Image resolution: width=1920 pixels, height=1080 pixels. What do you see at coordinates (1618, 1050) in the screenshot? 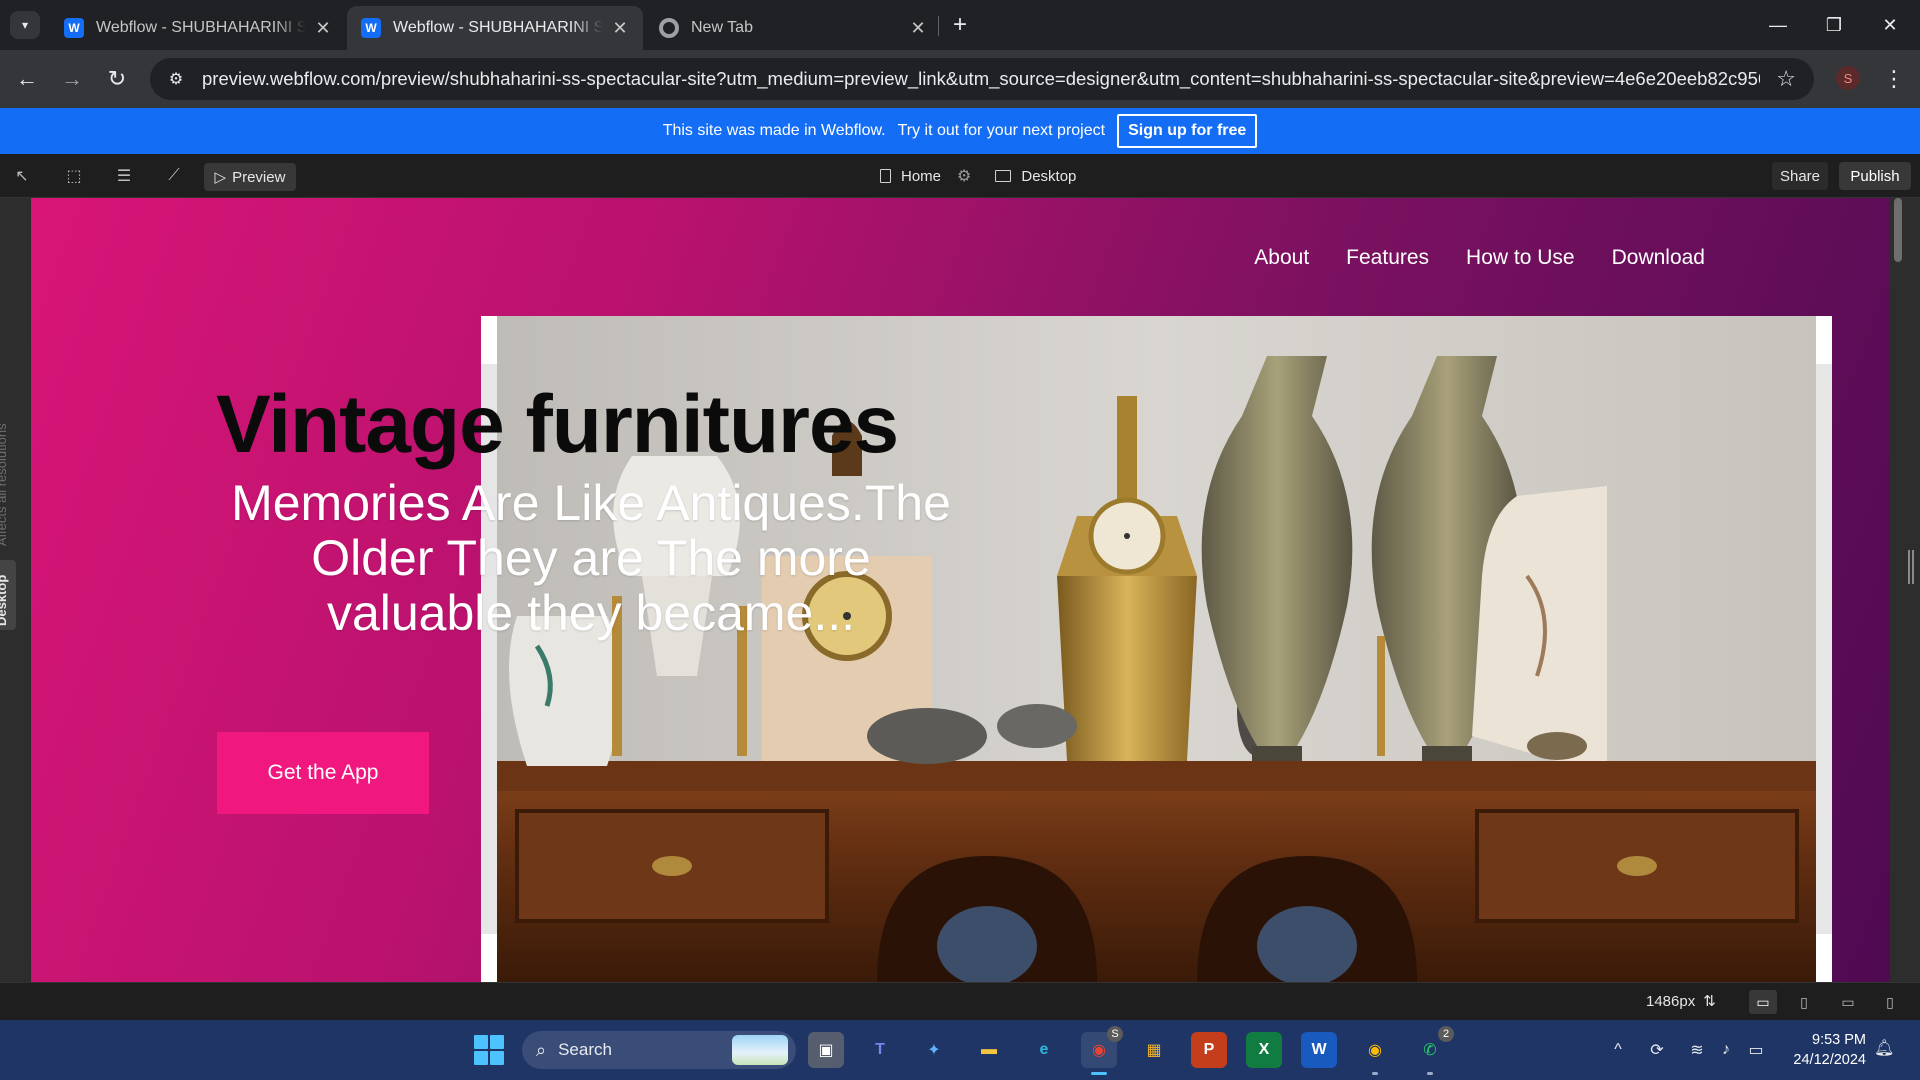
I see `chevron-up-icon: ^` at bounding box center [1618, 1050].